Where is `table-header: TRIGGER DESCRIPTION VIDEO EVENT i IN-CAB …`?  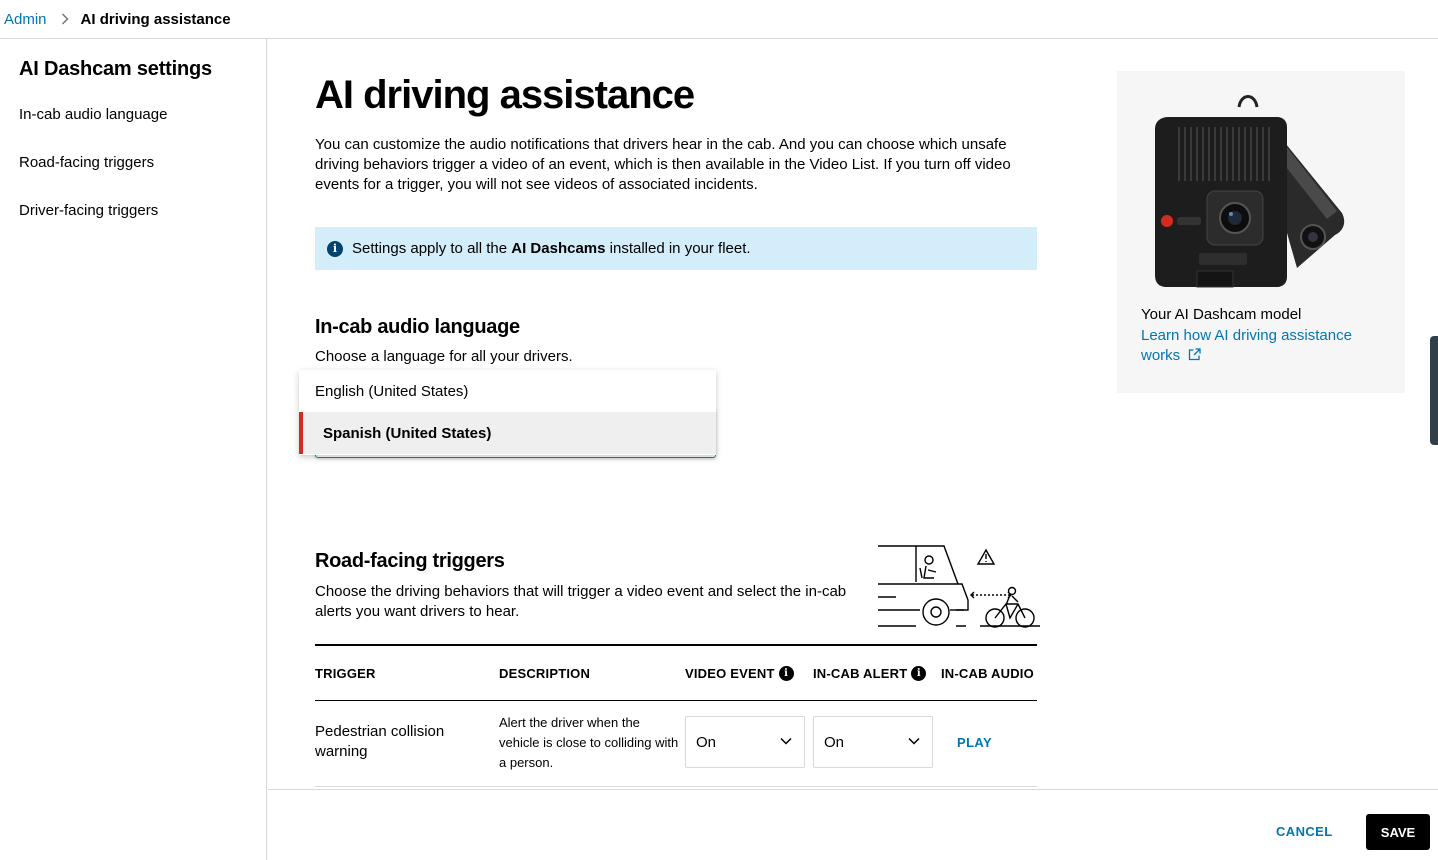 table-header: TRIGGER DESCRIPTION VIDEO EVENT i IN-CAB … is located at coordinates (676, 672).